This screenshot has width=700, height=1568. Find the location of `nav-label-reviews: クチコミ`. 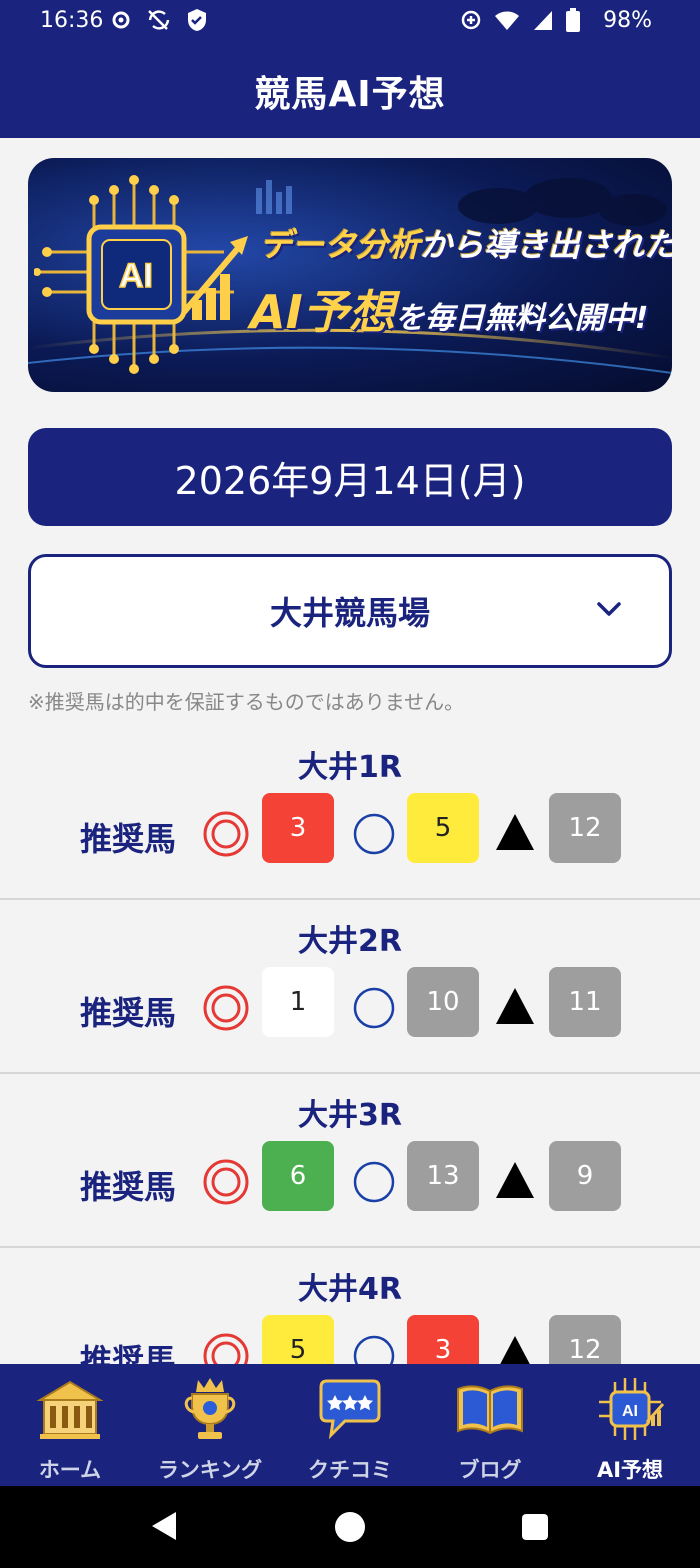

nav-label-reviews: クチコミ is located at coordinates (350, 1470).